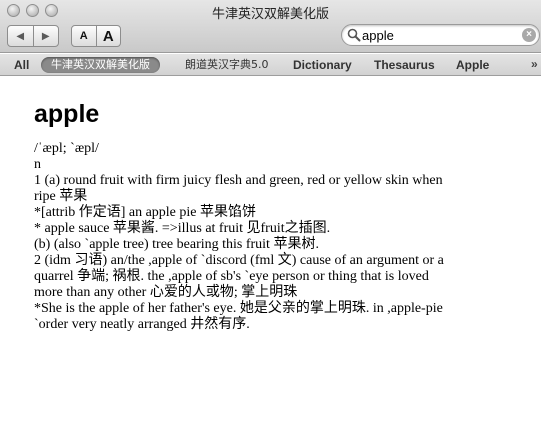 Image resolution: width=541 pixels, height=422 pixels. I want to click on back-button: ◀, so click(20, 36).